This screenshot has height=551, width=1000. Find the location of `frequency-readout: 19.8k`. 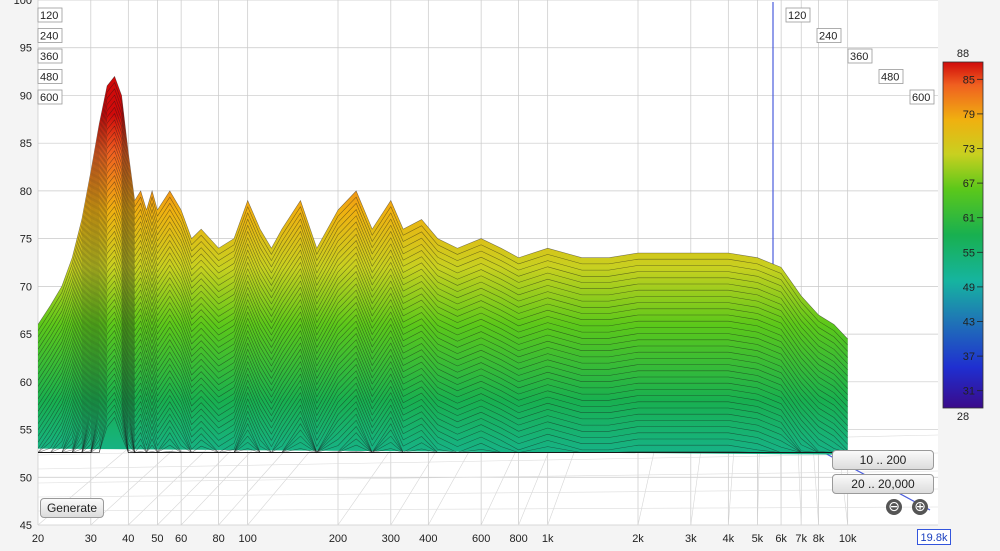

frequency-readout: 19.8k is located at coordinates (934, 537).